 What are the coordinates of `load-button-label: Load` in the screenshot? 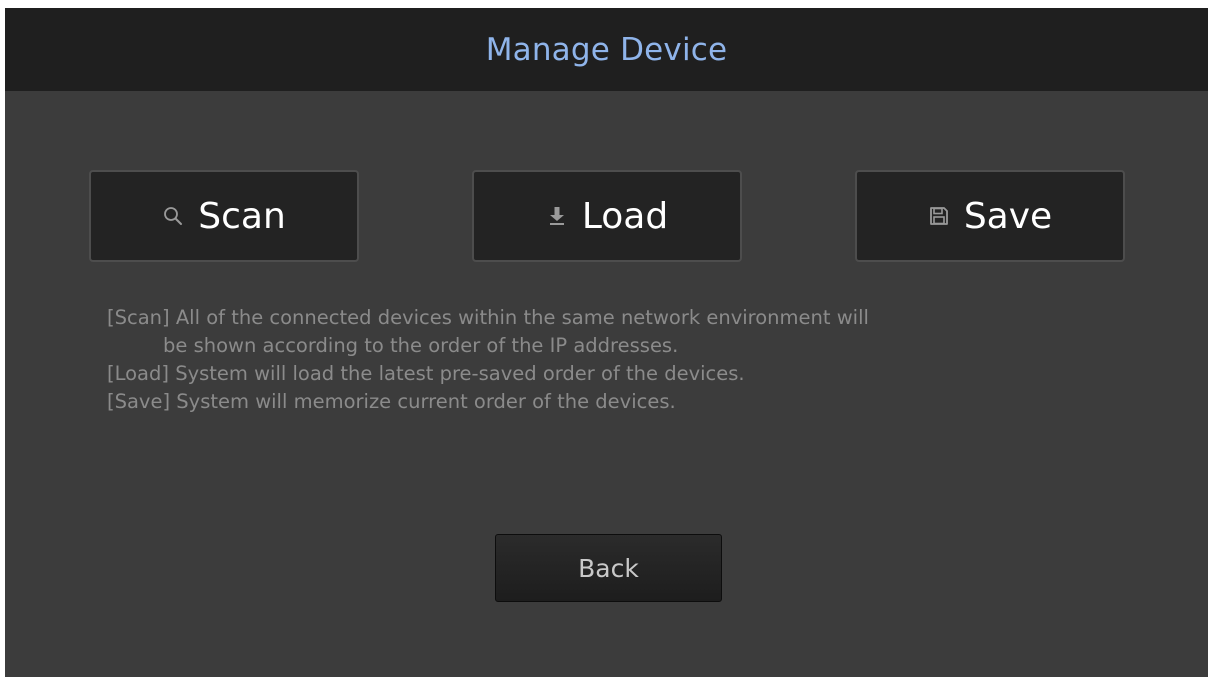 It's located at (625, 216).